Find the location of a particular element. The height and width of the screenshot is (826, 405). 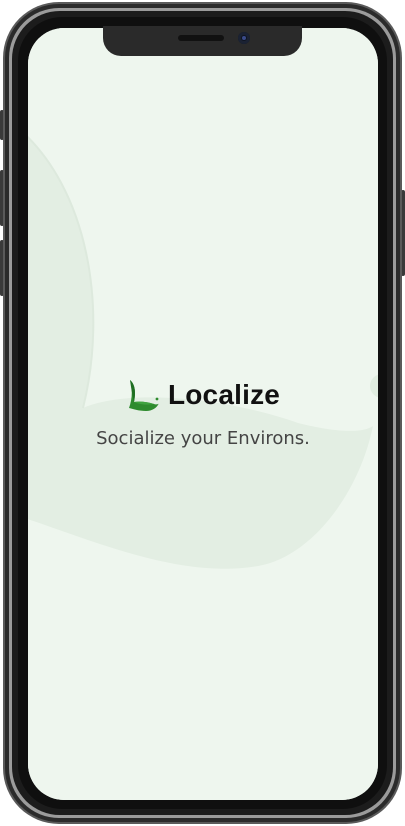

earpiece-speaker-icon is located at coordinates (201, 38).